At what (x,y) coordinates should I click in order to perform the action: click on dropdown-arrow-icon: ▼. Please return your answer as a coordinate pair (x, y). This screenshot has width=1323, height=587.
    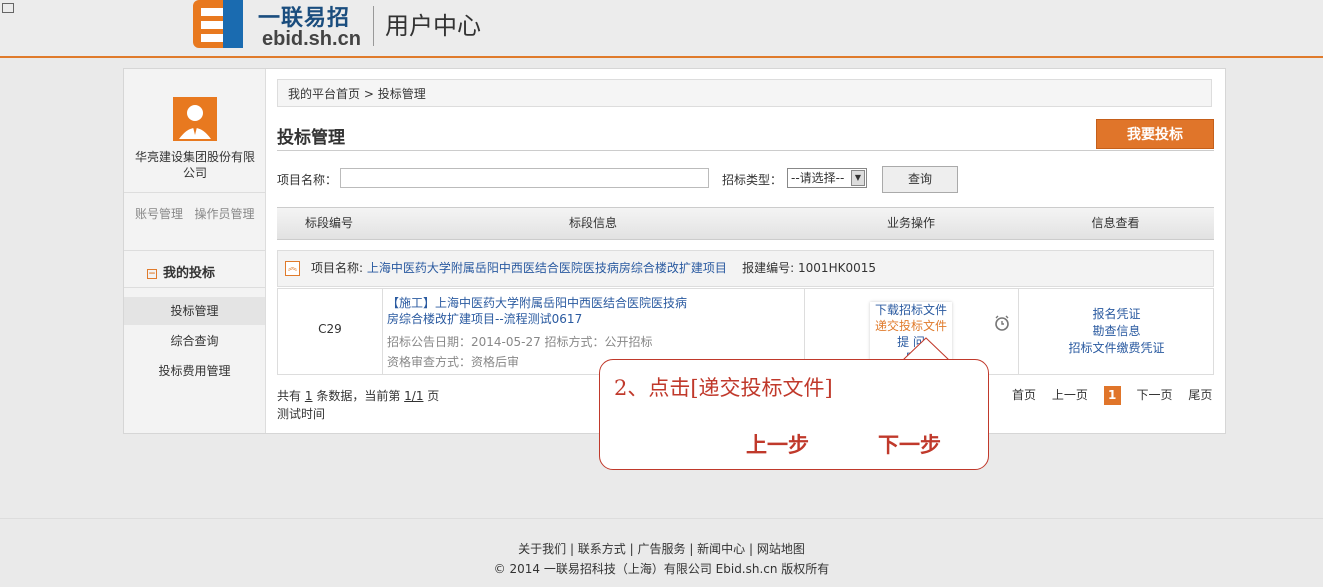
    Looking at the image, I should click on (858, 178).